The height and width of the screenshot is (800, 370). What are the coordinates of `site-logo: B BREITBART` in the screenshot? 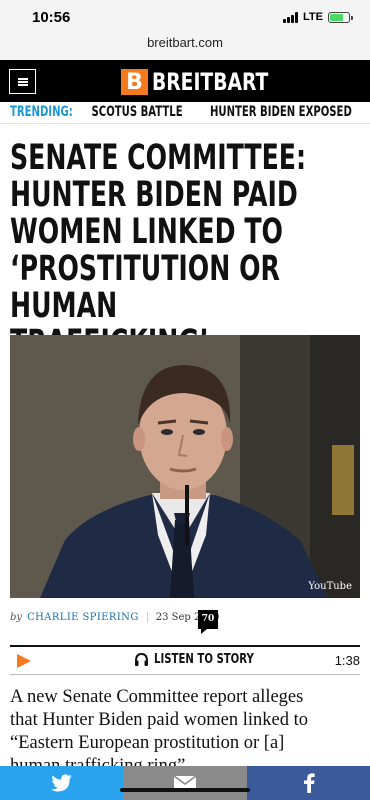 It's located at (211, 82).